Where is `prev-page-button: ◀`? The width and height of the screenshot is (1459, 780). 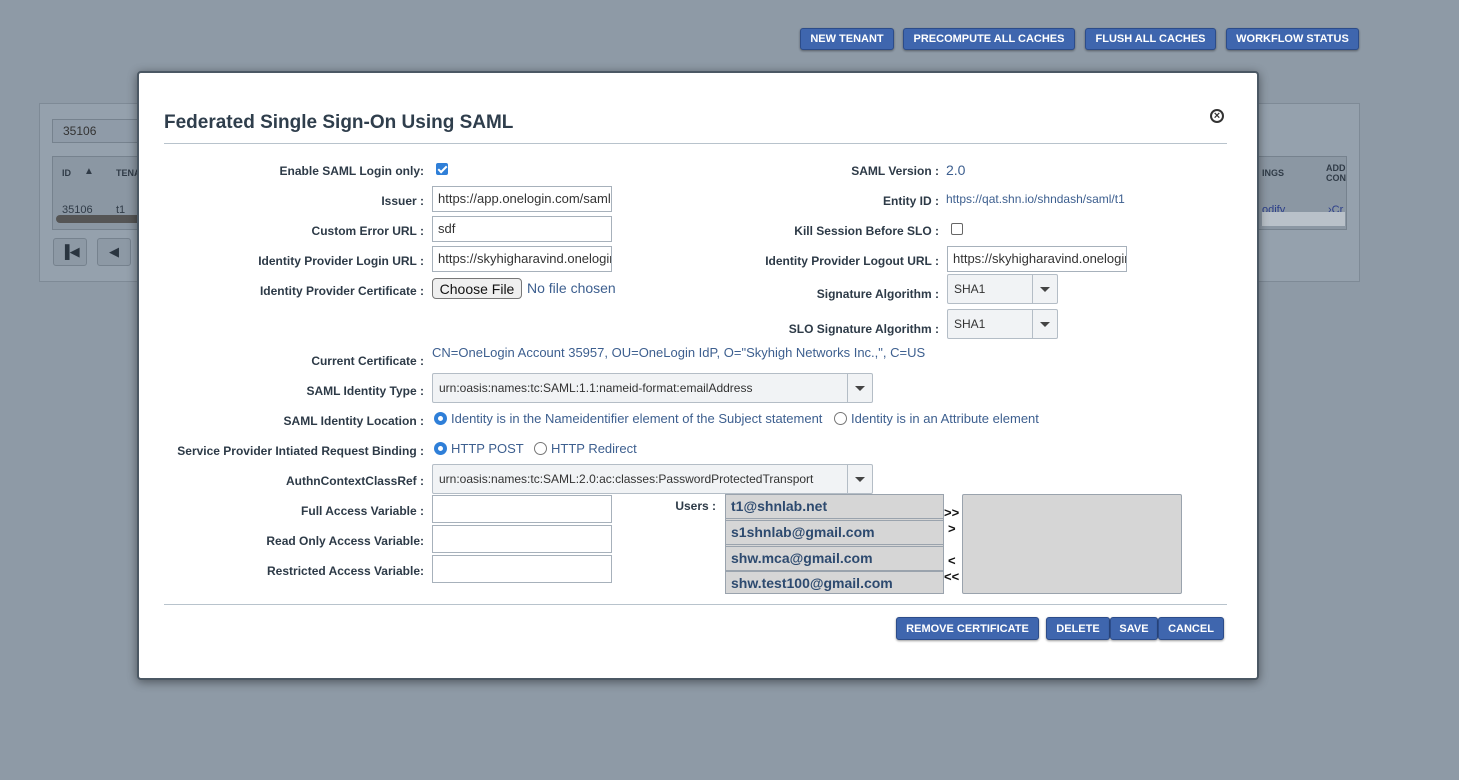
prev-page-button: ◀ is located at coordinates (114, 252).